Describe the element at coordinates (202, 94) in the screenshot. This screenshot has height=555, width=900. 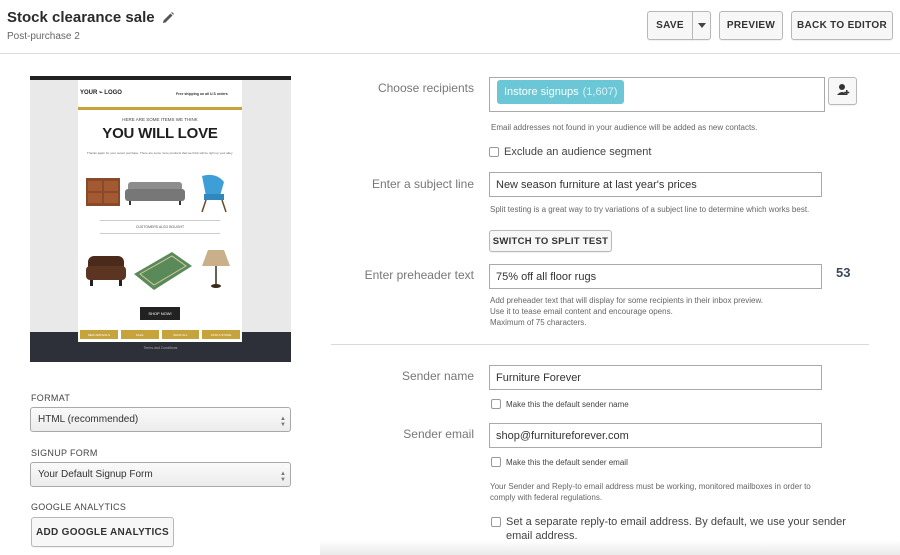
I see `preview-shipping-text: Free shipping on all U.S orders` at that location.